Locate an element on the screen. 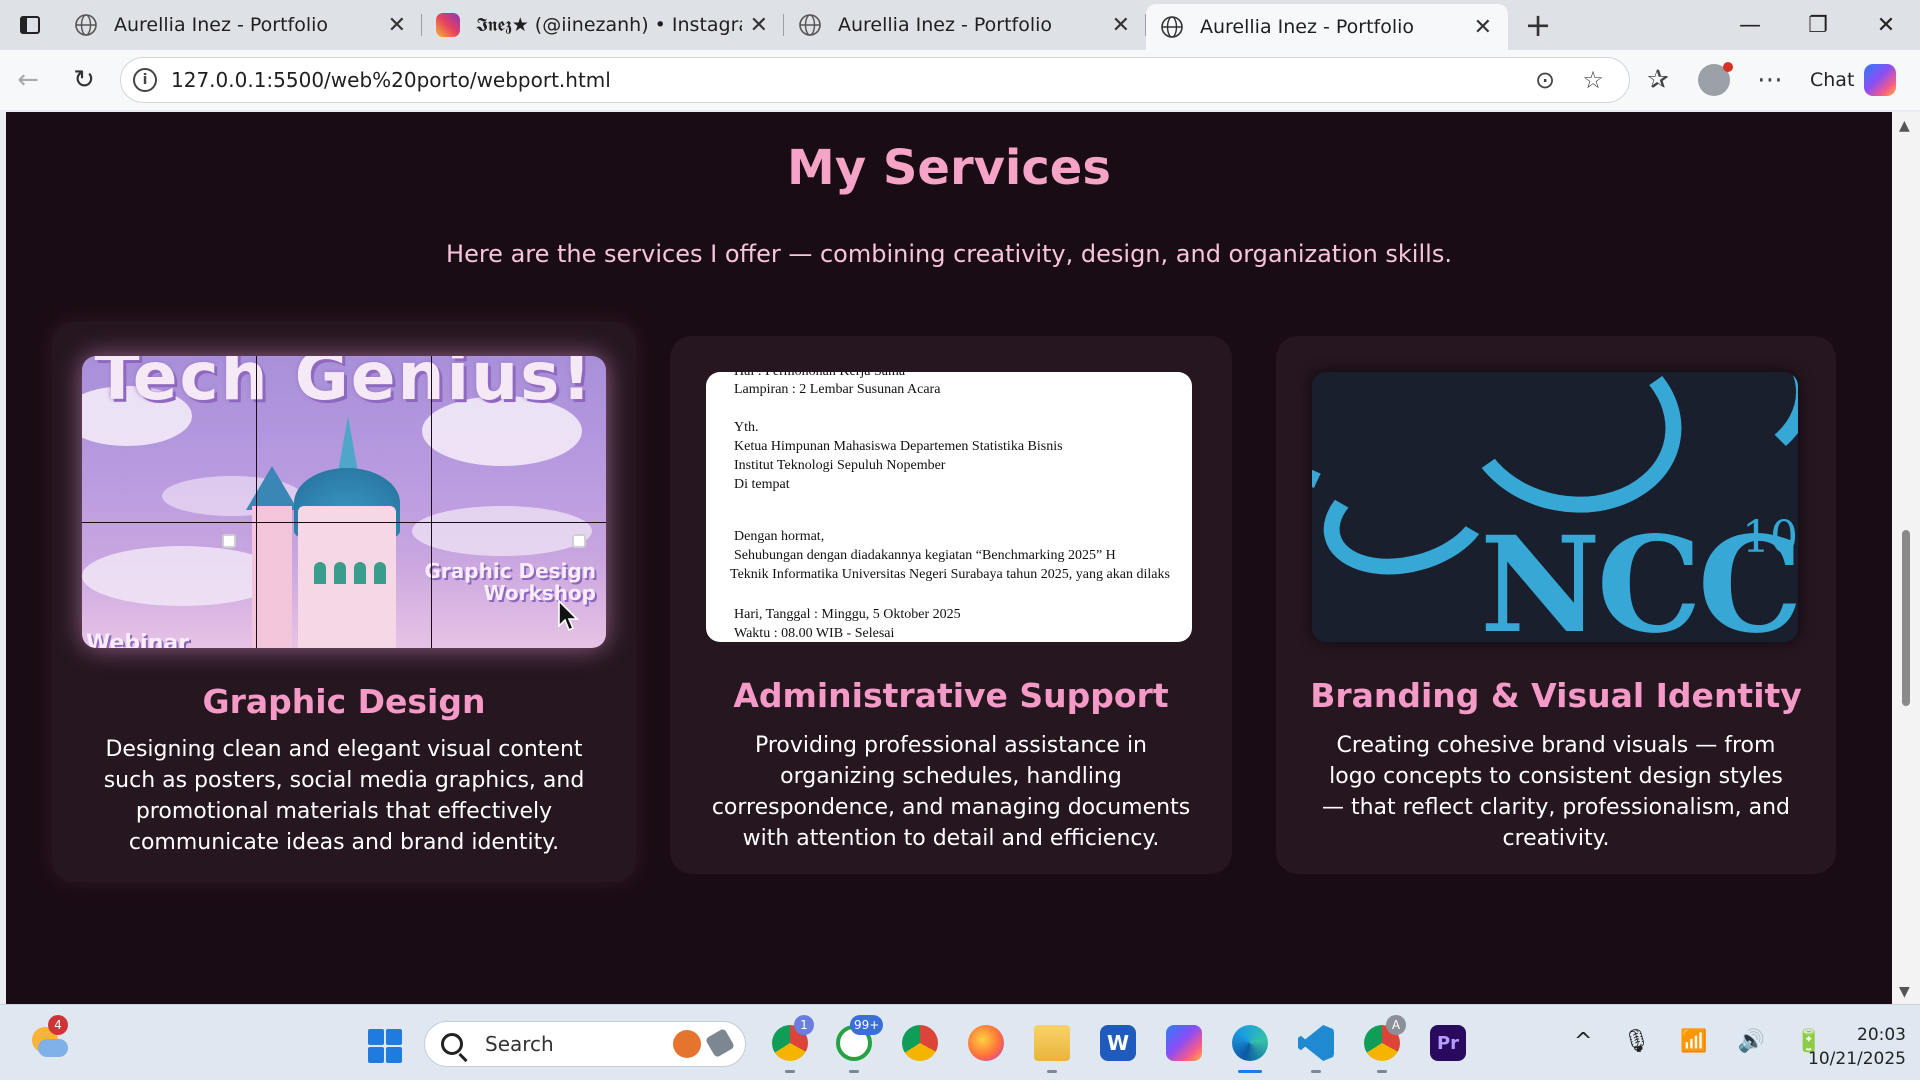 The height and width of the screenshot is (1080, 1920). browser-tab-2: 𝕴𝖓𝖊𝖟★ (@iinezanh) • Instagram p ✕ is located at coordinates (603, 25).